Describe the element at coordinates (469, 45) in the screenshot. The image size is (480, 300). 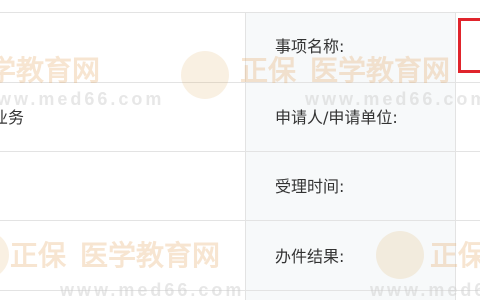
I see `highlight-box` at that location.